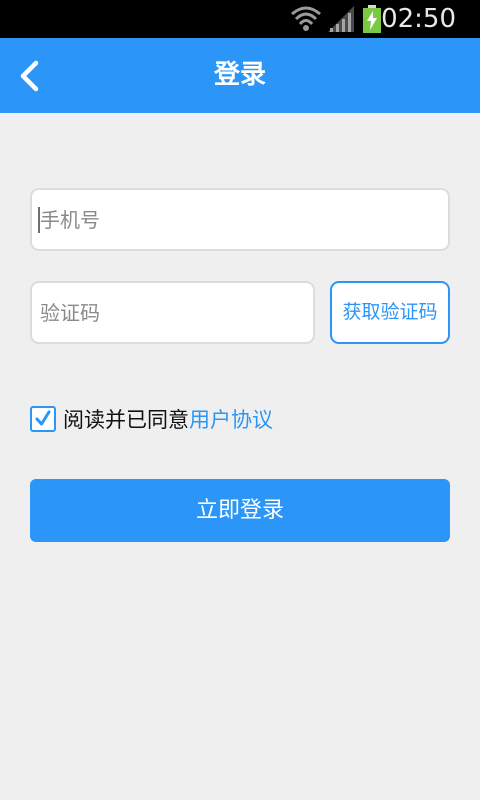  Describe the element at coordinates (240, 510) in the screenshot. I see `login-button: 立即登录` at that location.